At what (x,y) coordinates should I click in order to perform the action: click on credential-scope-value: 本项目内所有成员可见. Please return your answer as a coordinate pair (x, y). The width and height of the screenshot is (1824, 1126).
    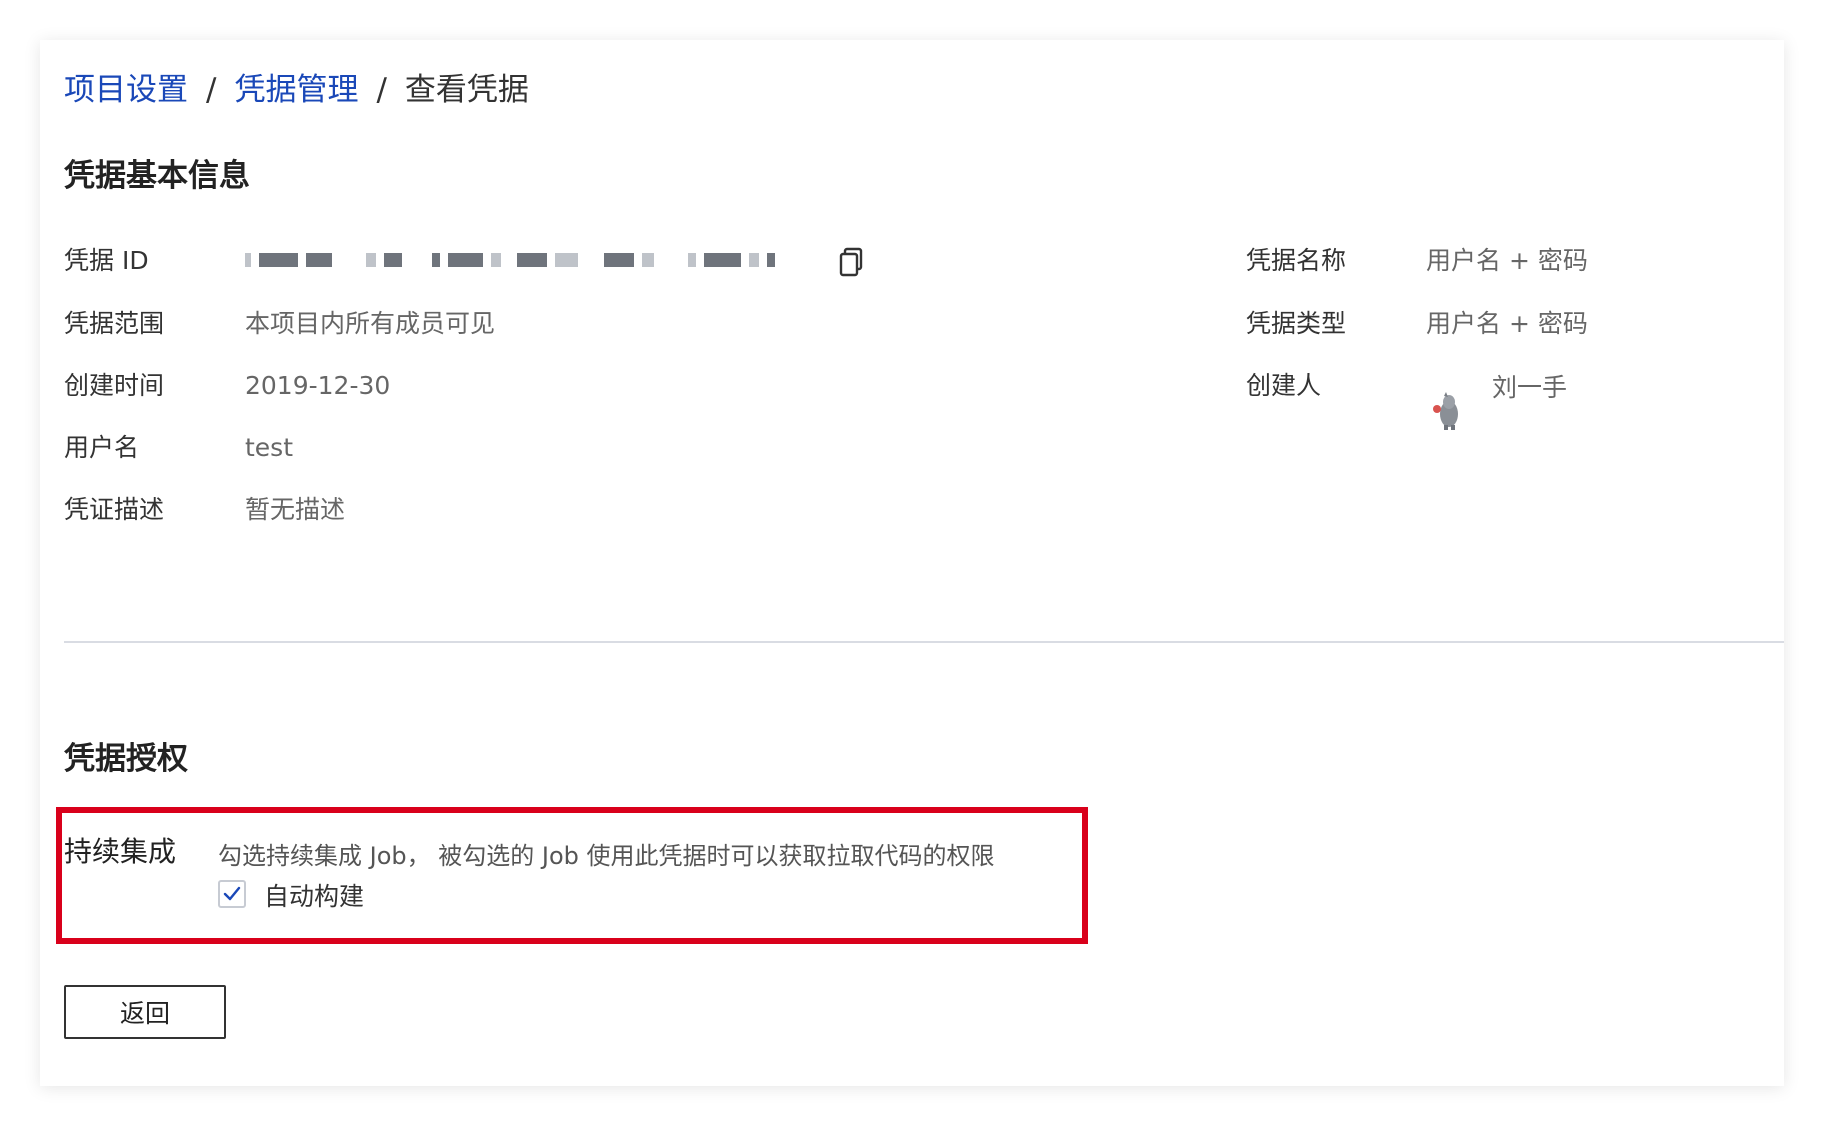
    Looking at the image, I should click on (370, 323).